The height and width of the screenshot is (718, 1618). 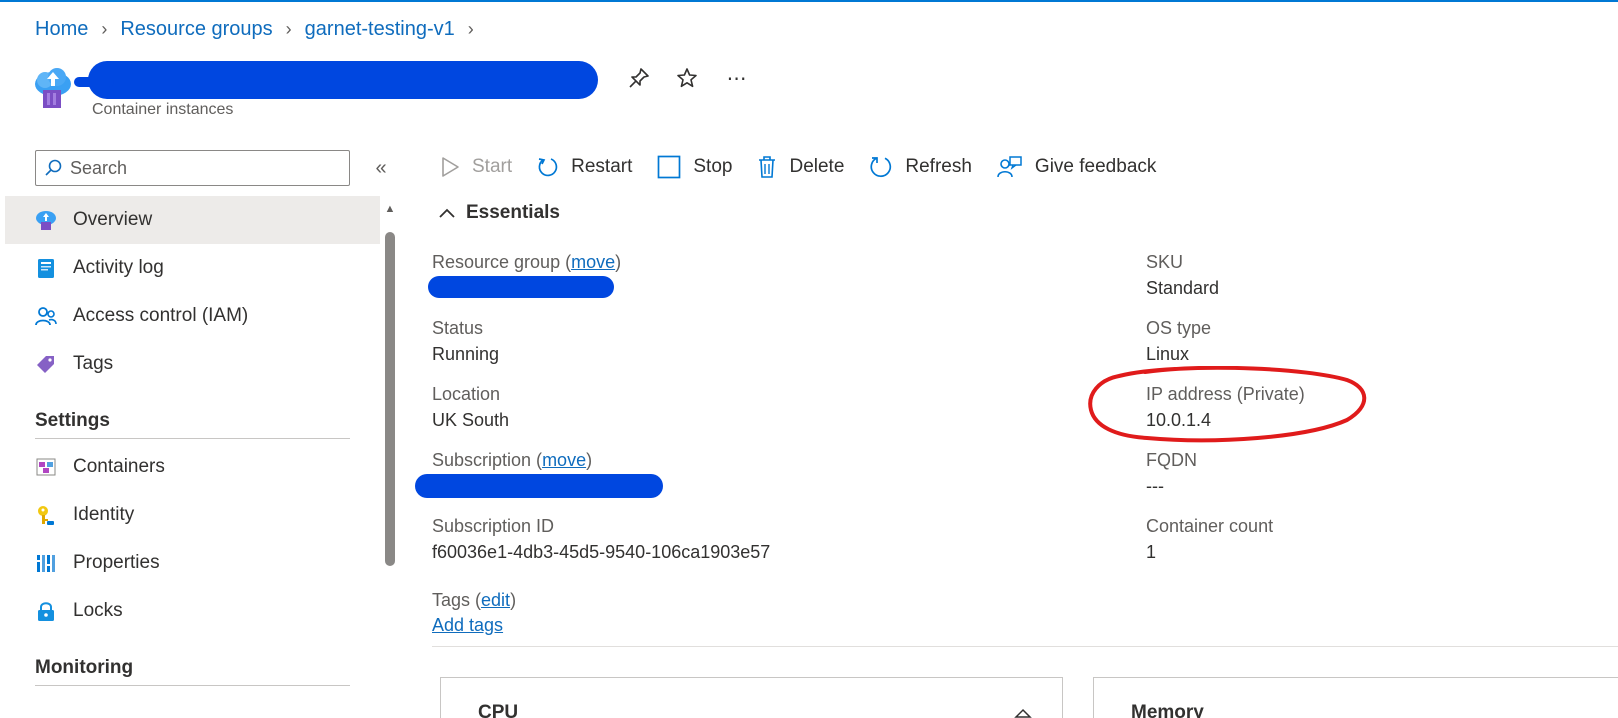 I want to click on sidebar-item-containers: Containers, so click(x=192, y=467).